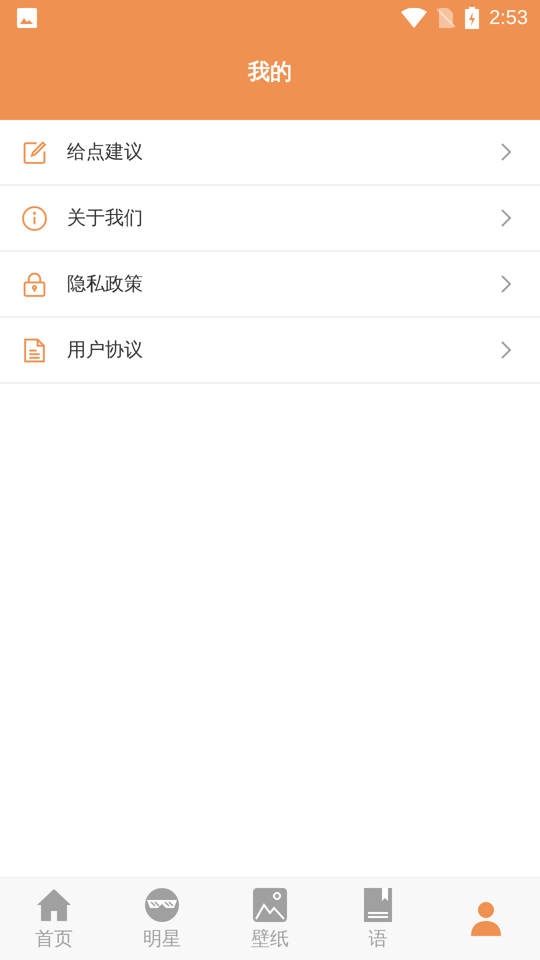 This screenshot has width=540, height=960. What do you see at coordinates (270, 73) in the screenshot?
I see `page-title: 我的` at bounding box center [270, 73].